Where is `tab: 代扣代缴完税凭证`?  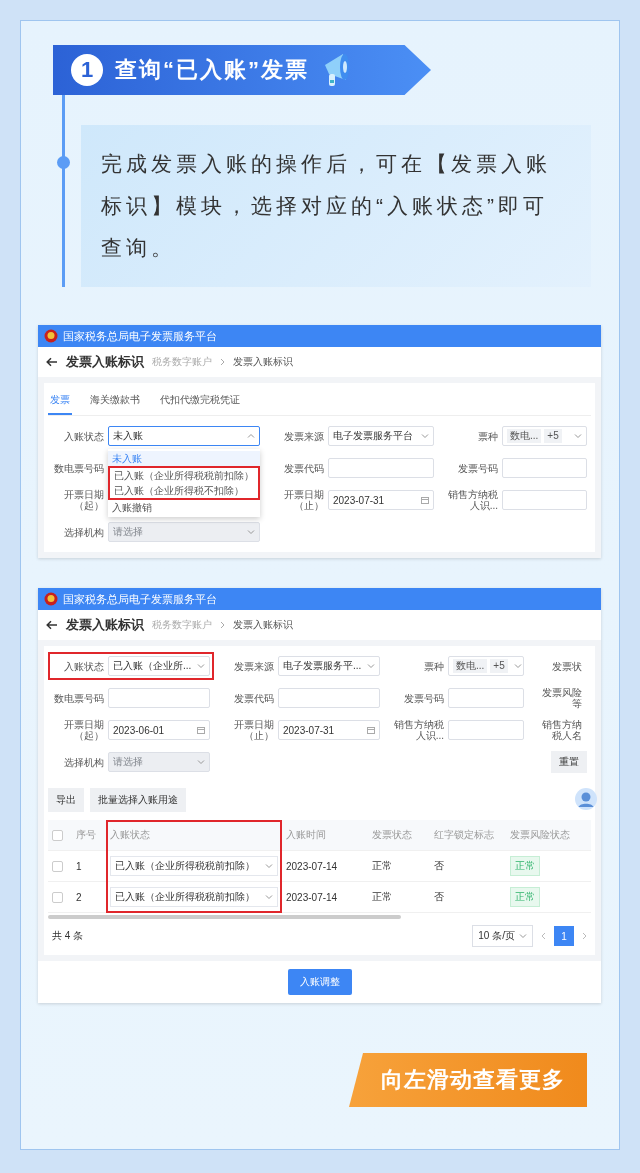 tab: 代扣代缴完税凭证 is located at coordinates (200, 401).